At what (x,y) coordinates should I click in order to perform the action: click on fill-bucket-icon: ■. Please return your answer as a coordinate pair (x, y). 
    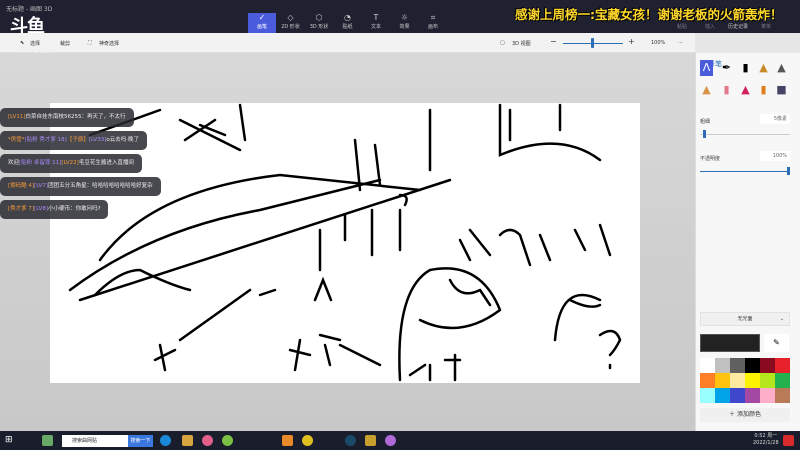
    Looking at the image, I should click on (781, 90).